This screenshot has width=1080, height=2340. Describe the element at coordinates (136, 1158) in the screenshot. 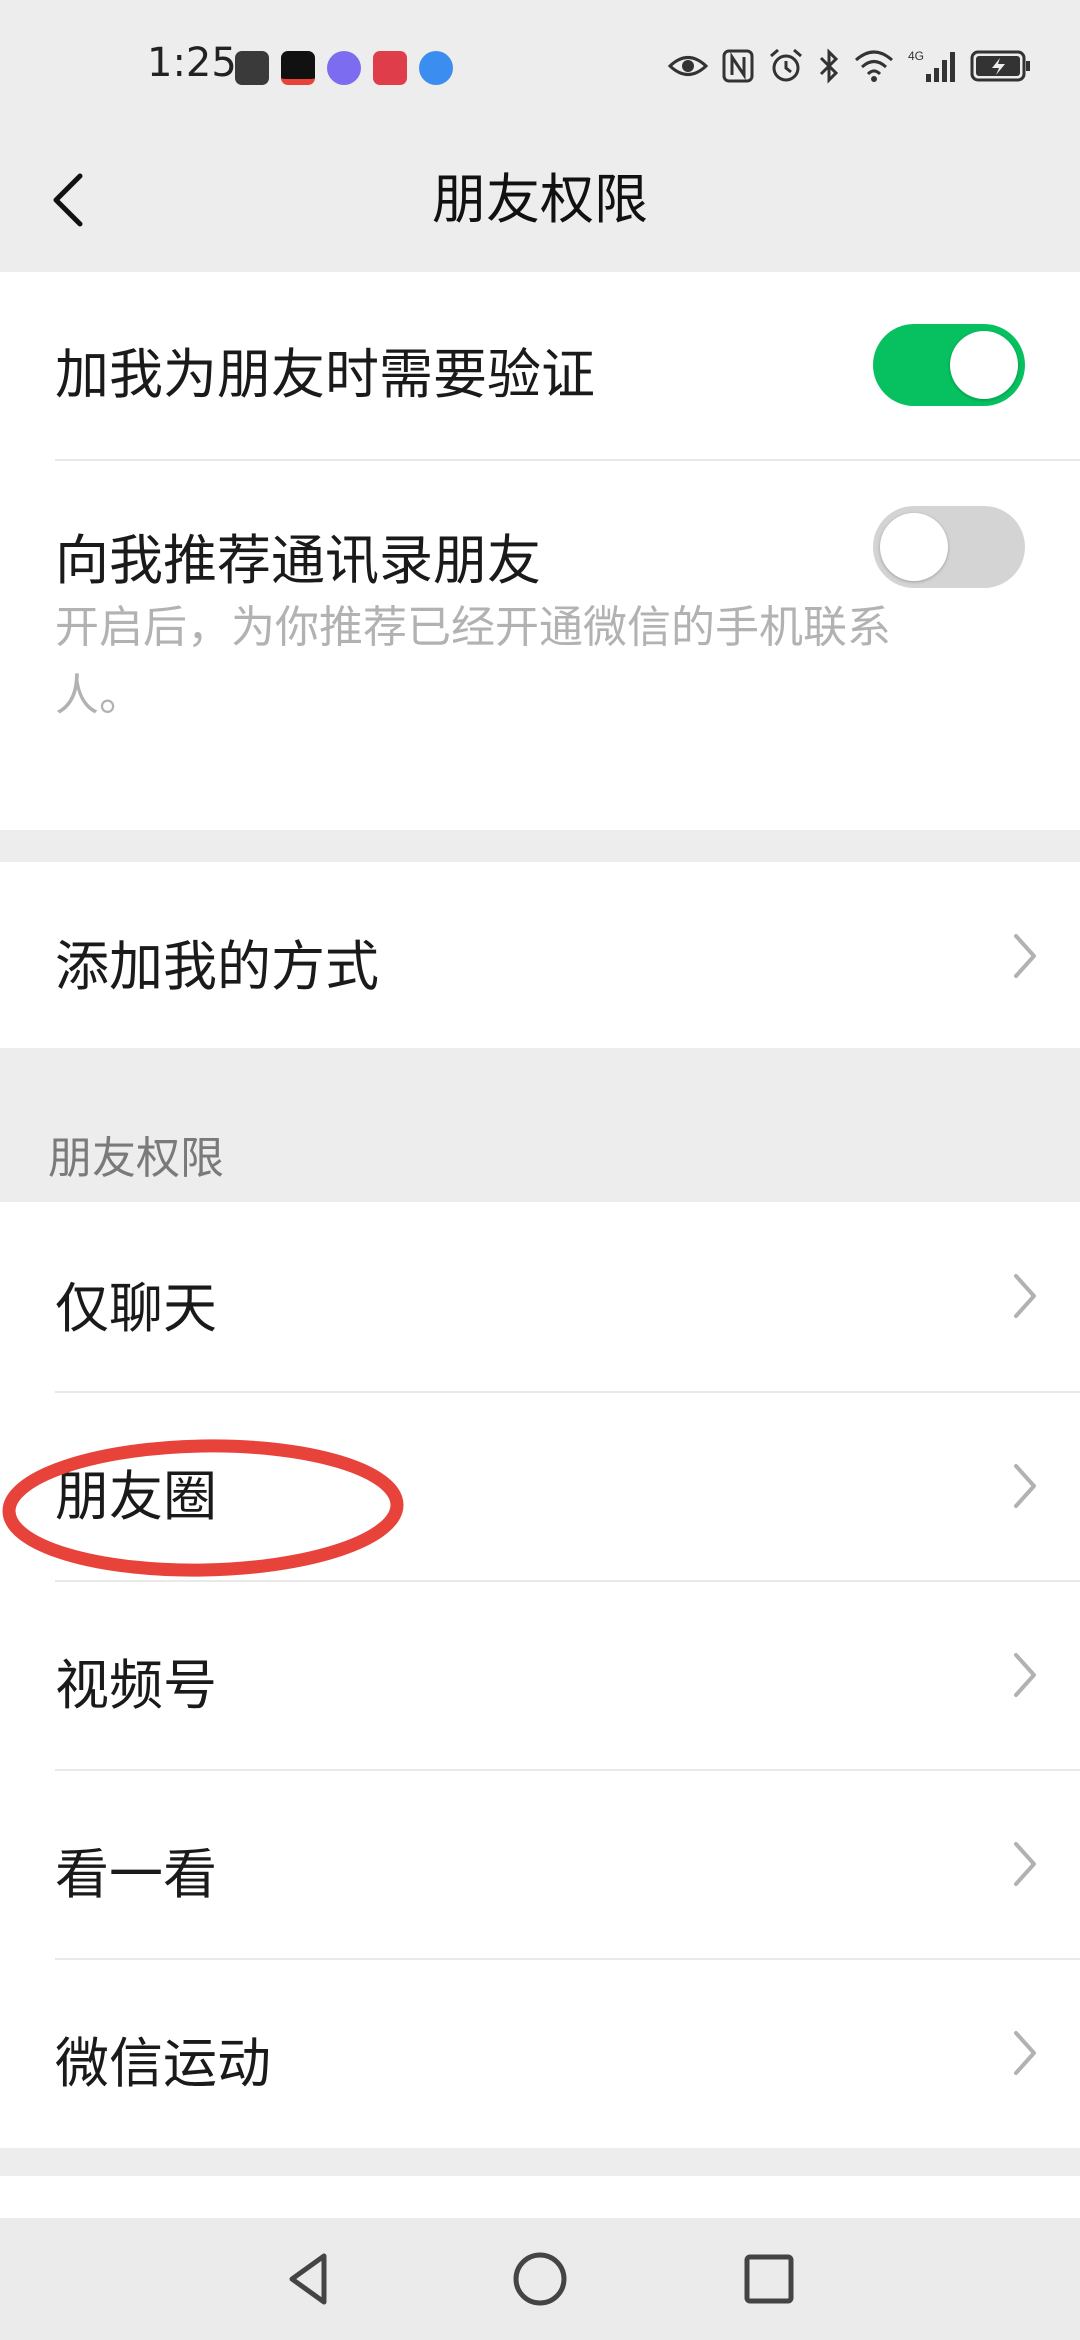

I see `section-title: 朋友权限` at that location.